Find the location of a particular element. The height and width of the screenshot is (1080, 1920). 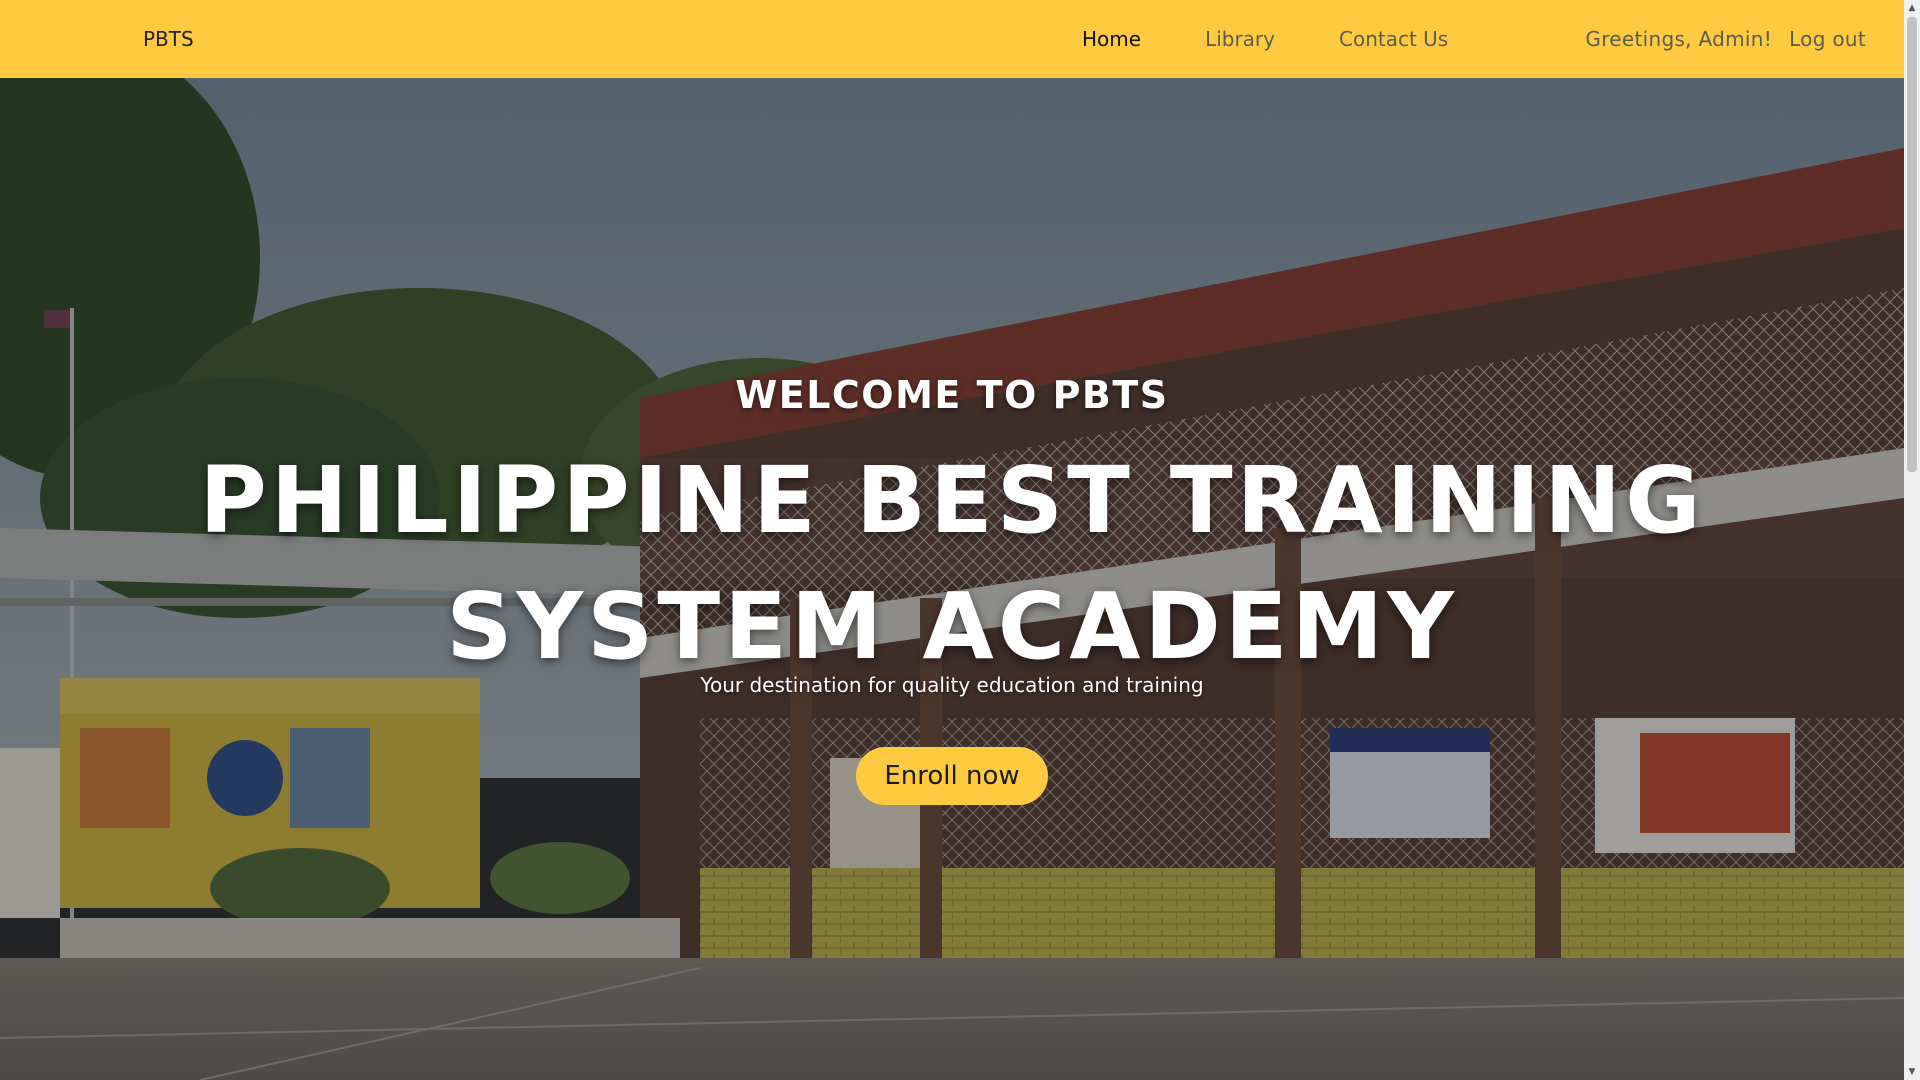

arrow-up-icon: ▲ is located at coordinates (1912, 8).